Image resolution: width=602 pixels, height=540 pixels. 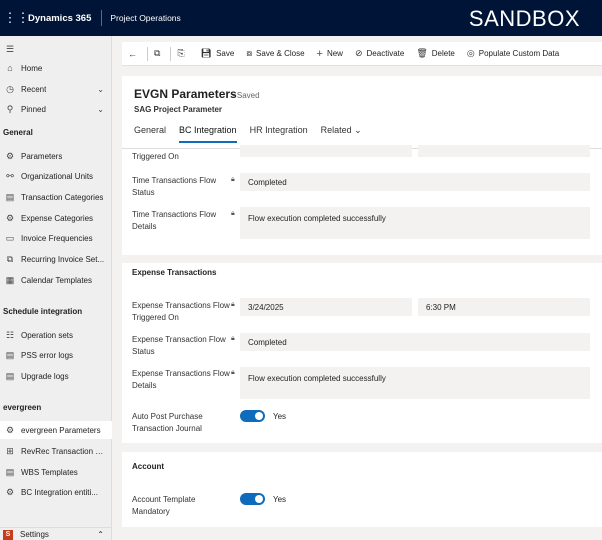 I want to click on sidebar-item-pinned: ⚲ Pinned ⌄, so click(x=56, y=109).